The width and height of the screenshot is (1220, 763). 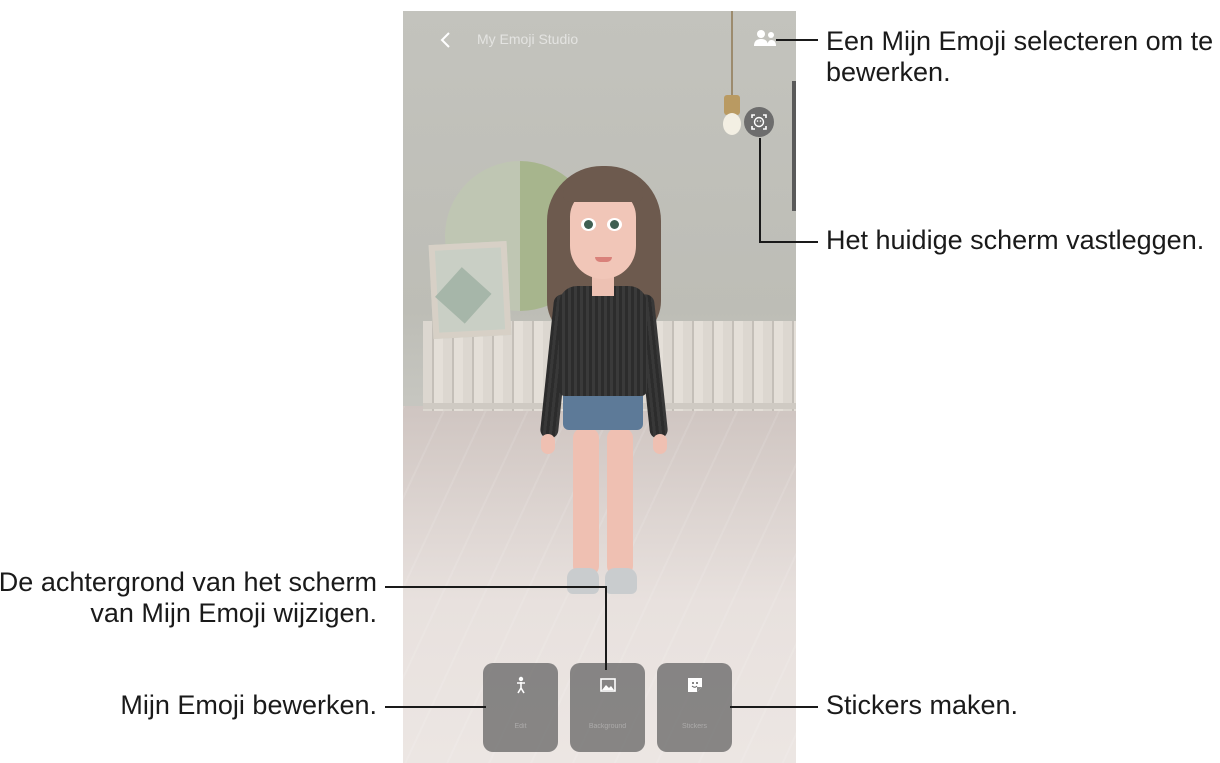 What do you see at coordinates (607, 685) in the screenshot?
I see `image-icon` at bounding box center [607, 685].